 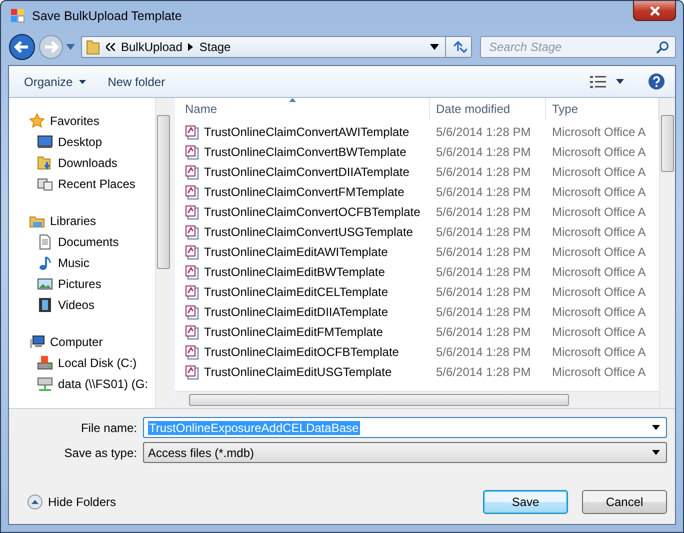 I want to click on computer-icon, so click(x=37, y=342).